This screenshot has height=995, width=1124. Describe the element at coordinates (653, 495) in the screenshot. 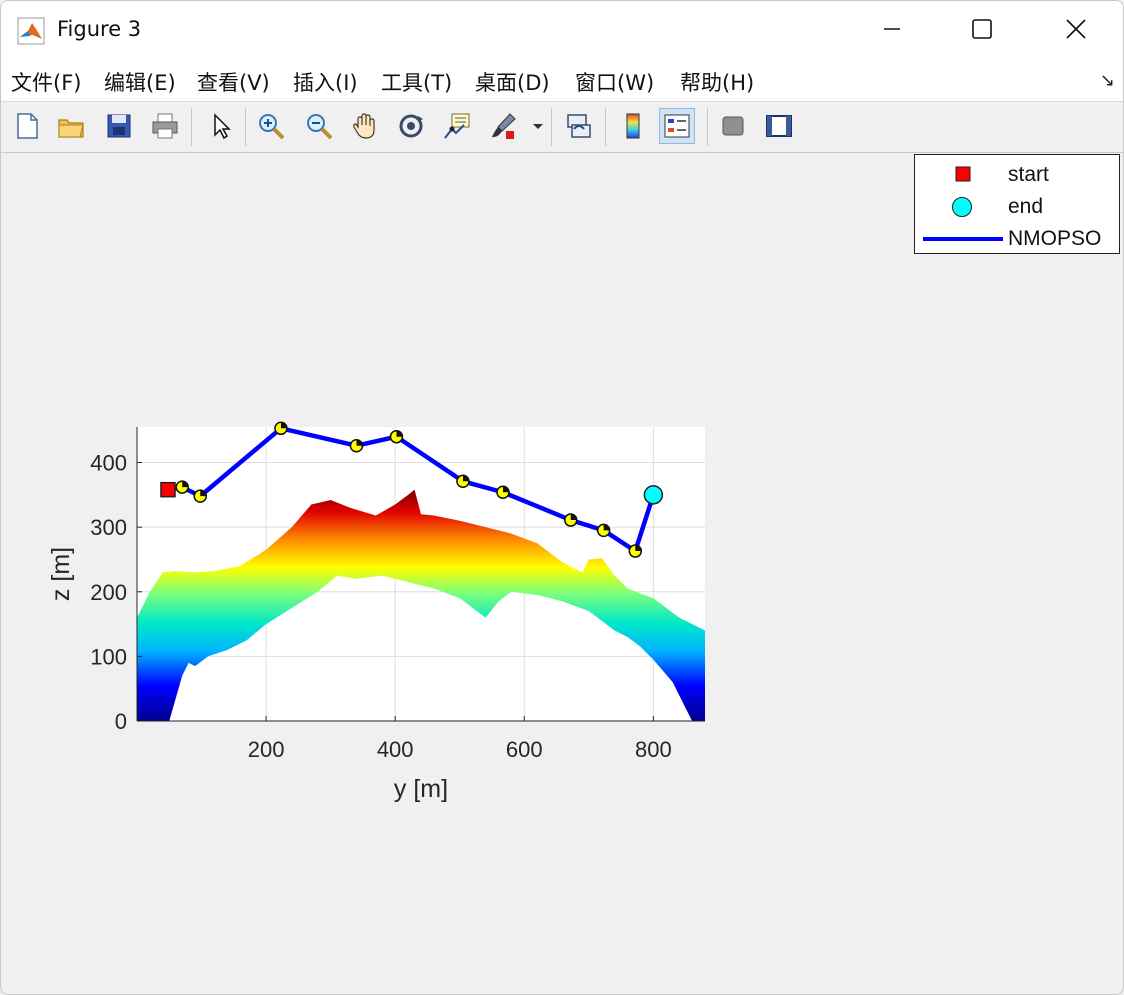

I see `end-marker` at that location.